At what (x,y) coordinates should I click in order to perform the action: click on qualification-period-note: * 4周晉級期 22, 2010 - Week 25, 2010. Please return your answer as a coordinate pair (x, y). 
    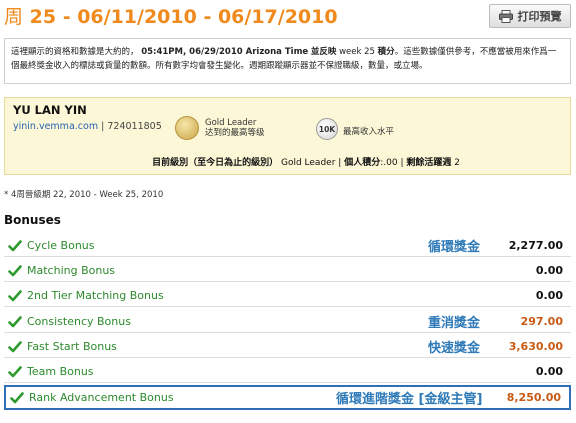
    Looking at the image, I should click on (84, 195).